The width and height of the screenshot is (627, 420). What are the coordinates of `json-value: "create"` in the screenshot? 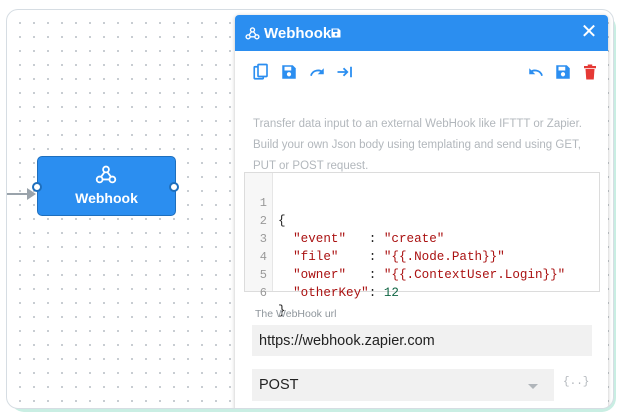 It's located at (414, 239).